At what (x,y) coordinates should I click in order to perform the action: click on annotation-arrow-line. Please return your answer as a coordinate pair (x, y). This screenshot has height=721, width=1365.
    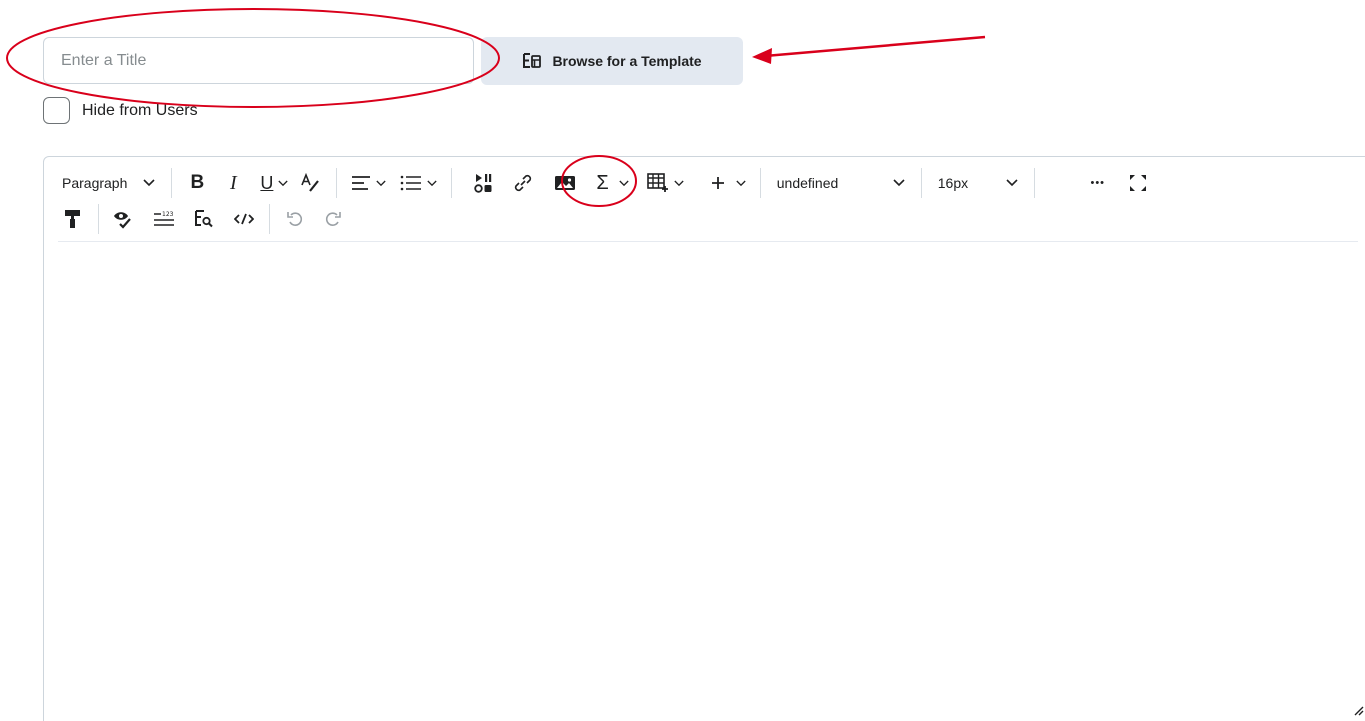
    Looking at the image, I should click on (875, 46).